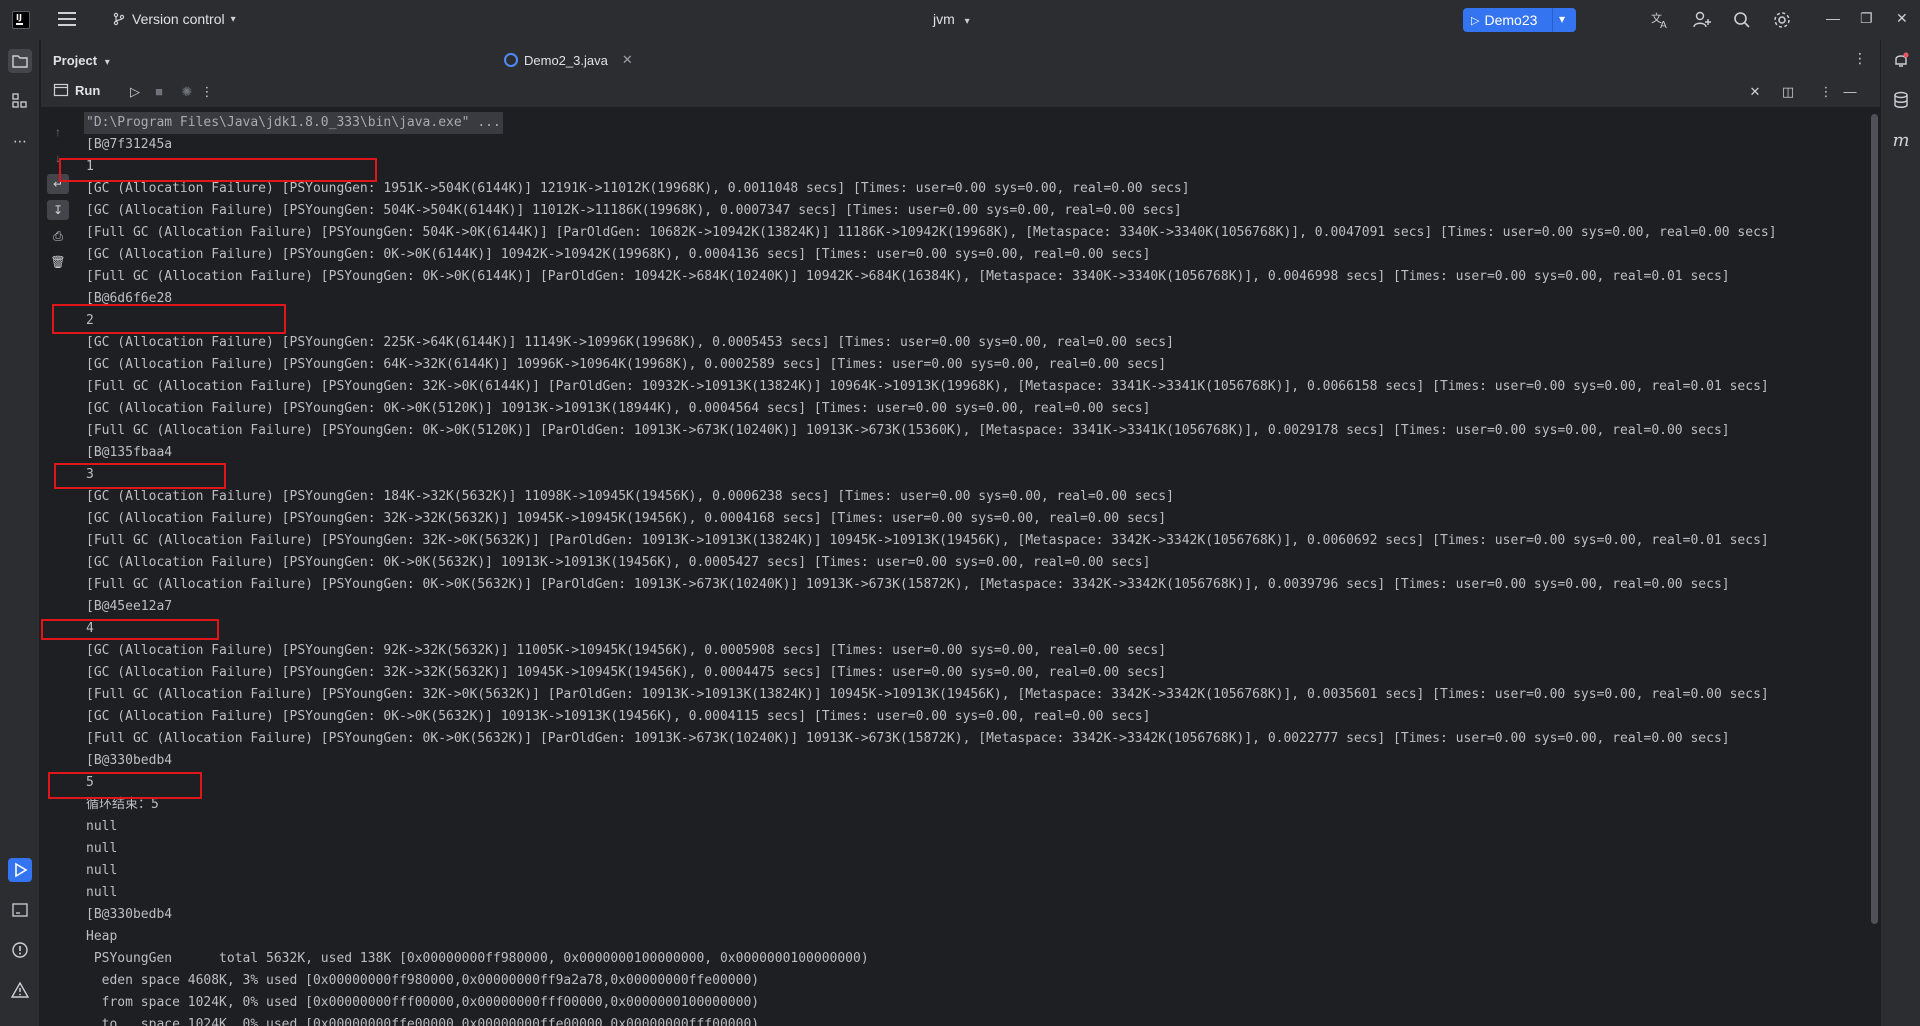 The height and width of the screenshot is (1026, 1920). I want to click on console-line: [B@135fbaa4, so click(129, 452).